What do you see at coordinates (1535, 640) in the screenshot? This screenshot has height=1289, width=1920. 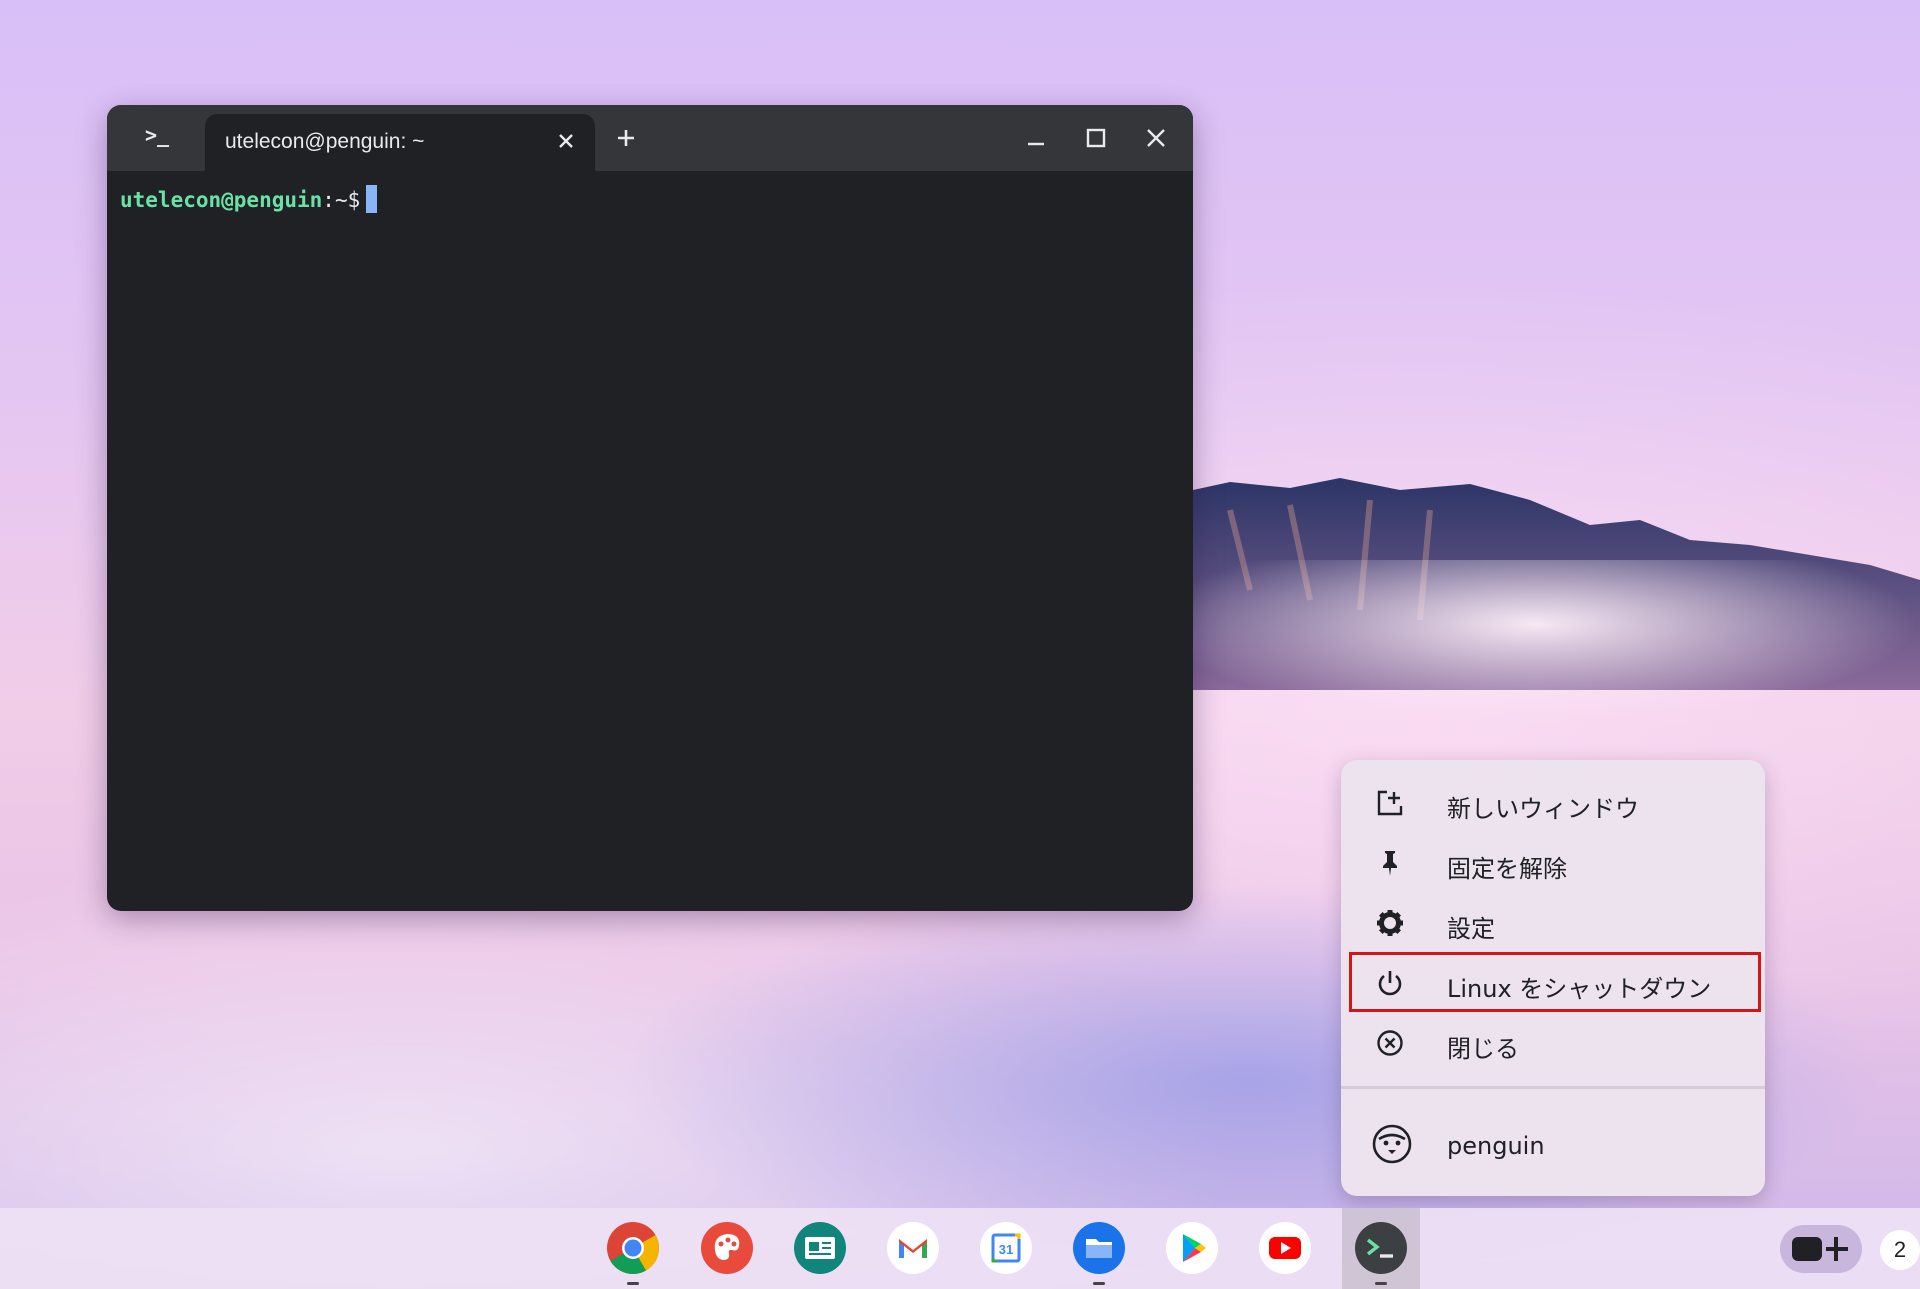 I see `wallpaper-fog` at bounding box center [1535, 640].